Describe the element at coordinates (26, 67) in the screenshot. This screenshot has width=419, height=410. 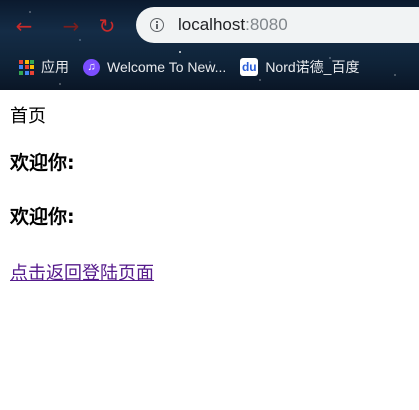
I see `apps-grid-icon` at that location.